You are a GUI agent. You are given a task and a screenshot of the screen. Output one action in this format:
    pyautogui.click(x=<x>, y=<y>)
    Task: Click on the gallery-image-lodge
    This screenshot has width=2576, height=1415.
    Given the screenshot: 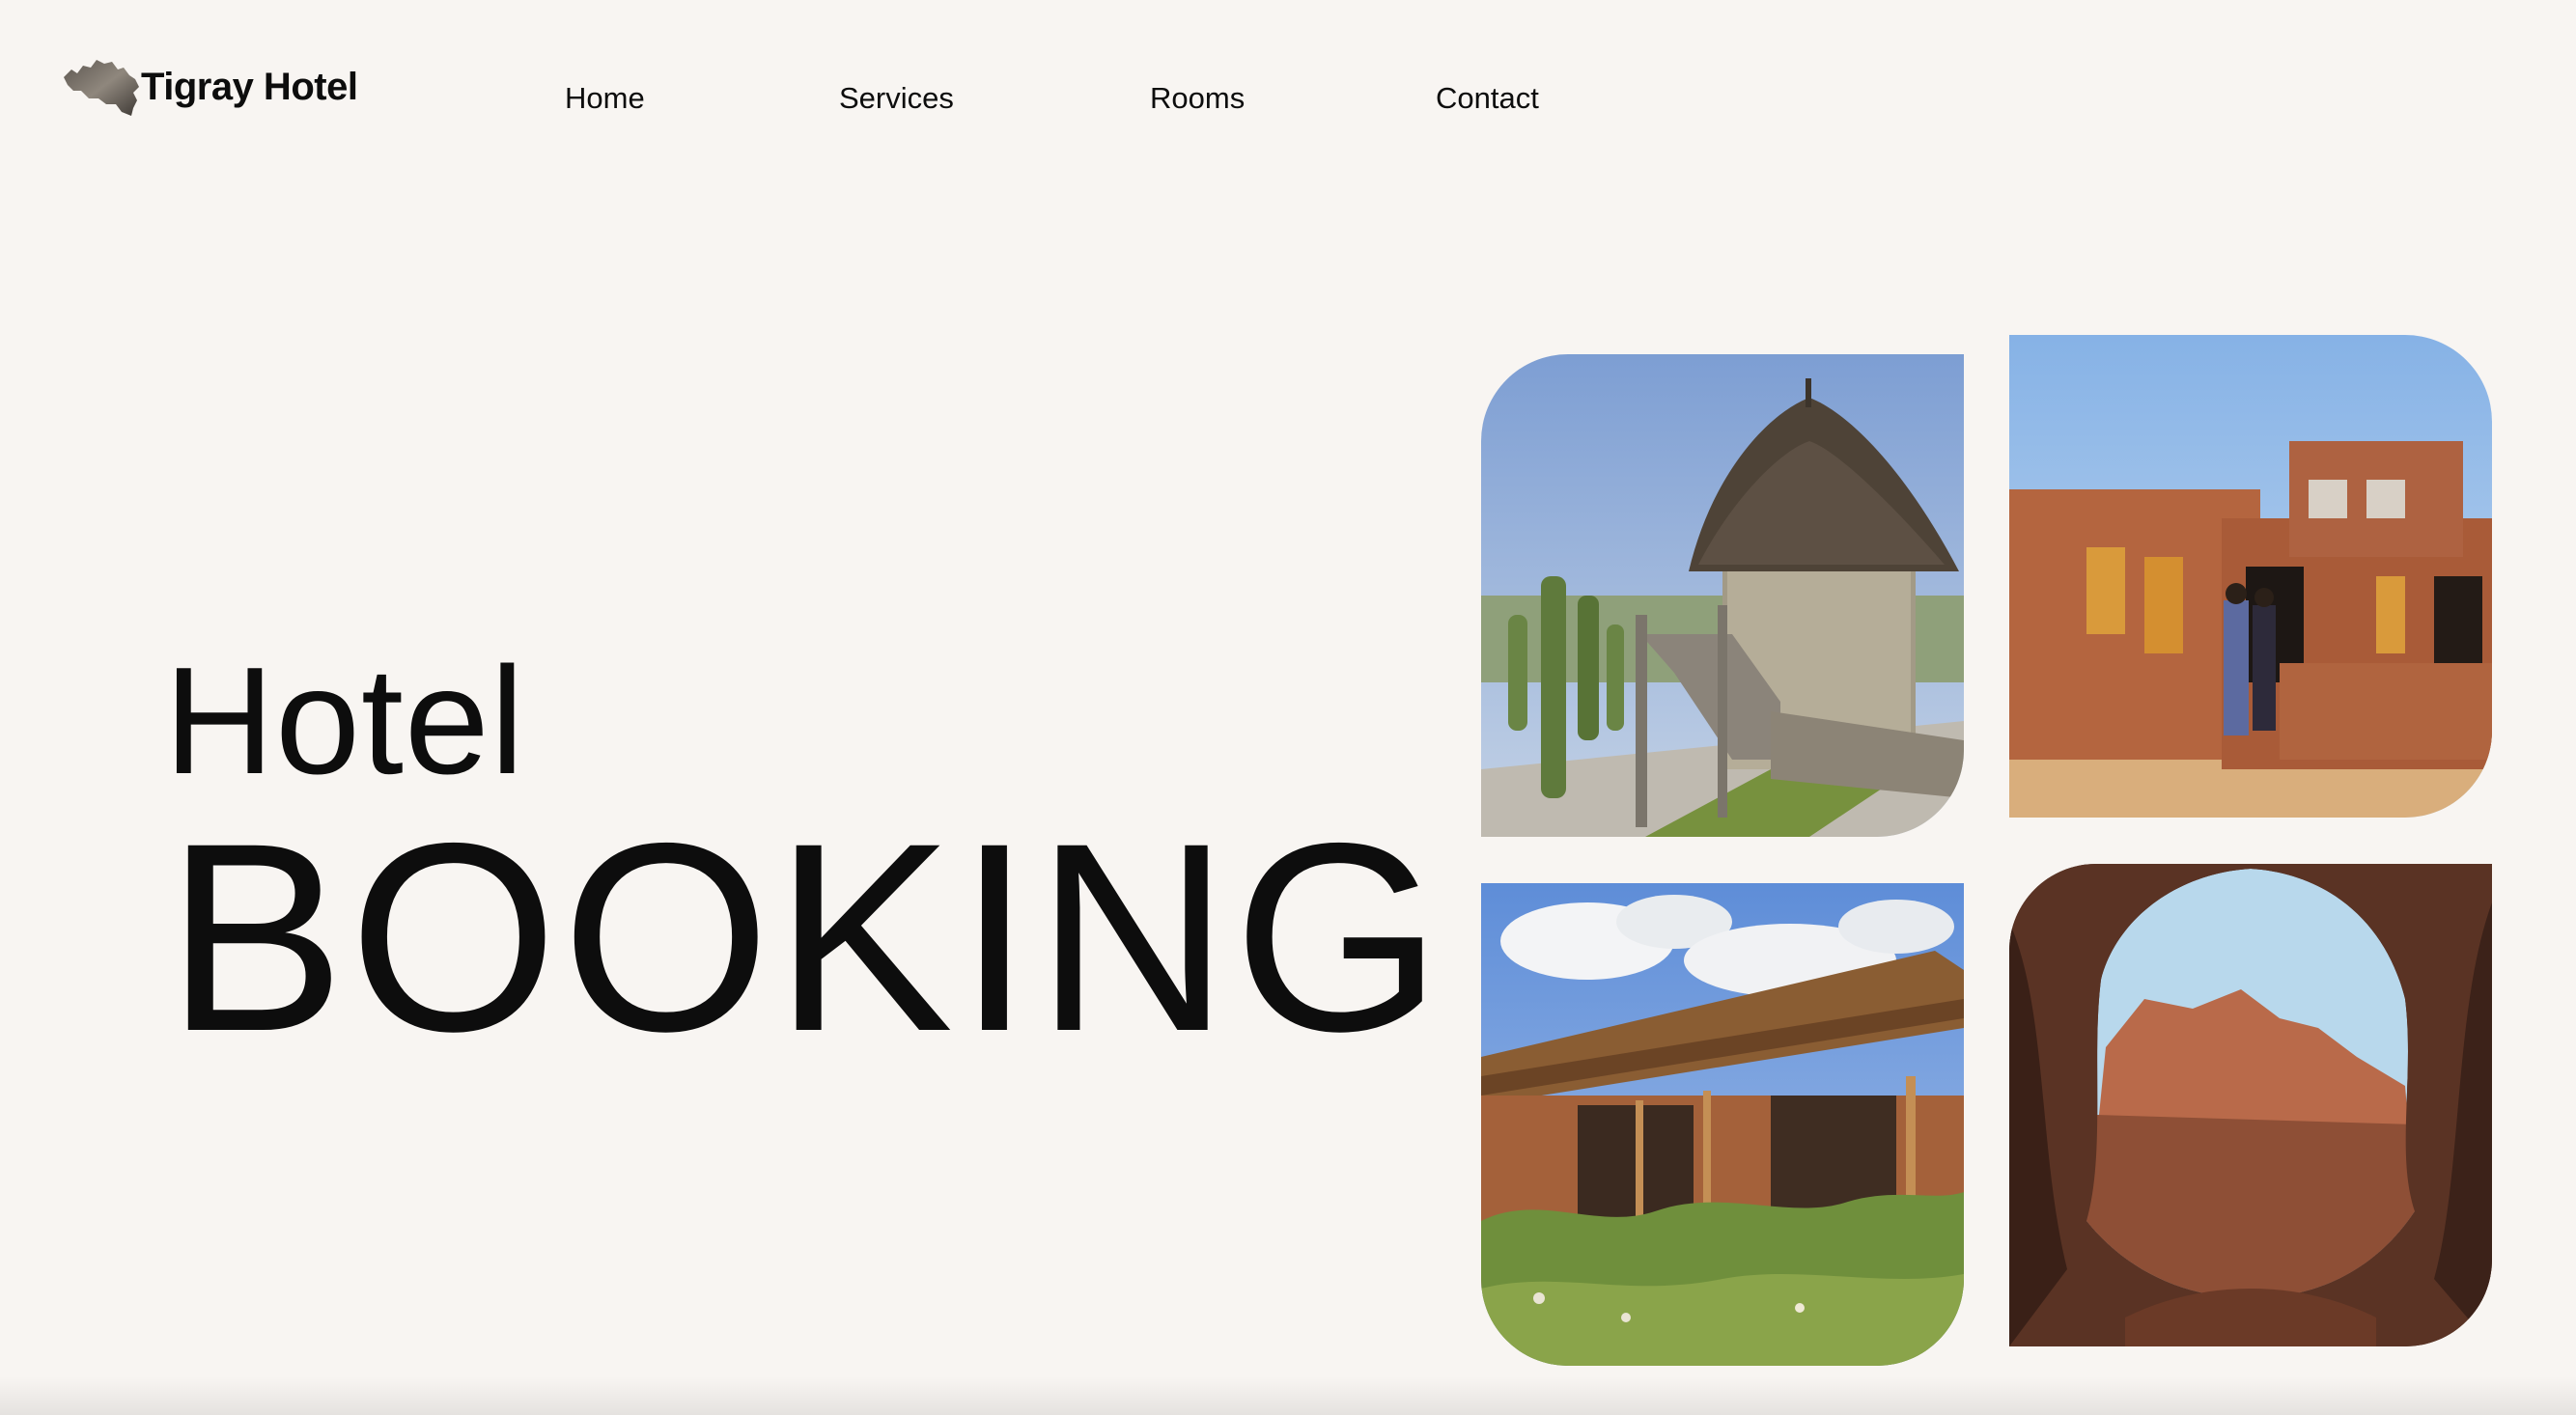 What is the action you would take?
    pyautogui.click(x=1723, y=1124)
    